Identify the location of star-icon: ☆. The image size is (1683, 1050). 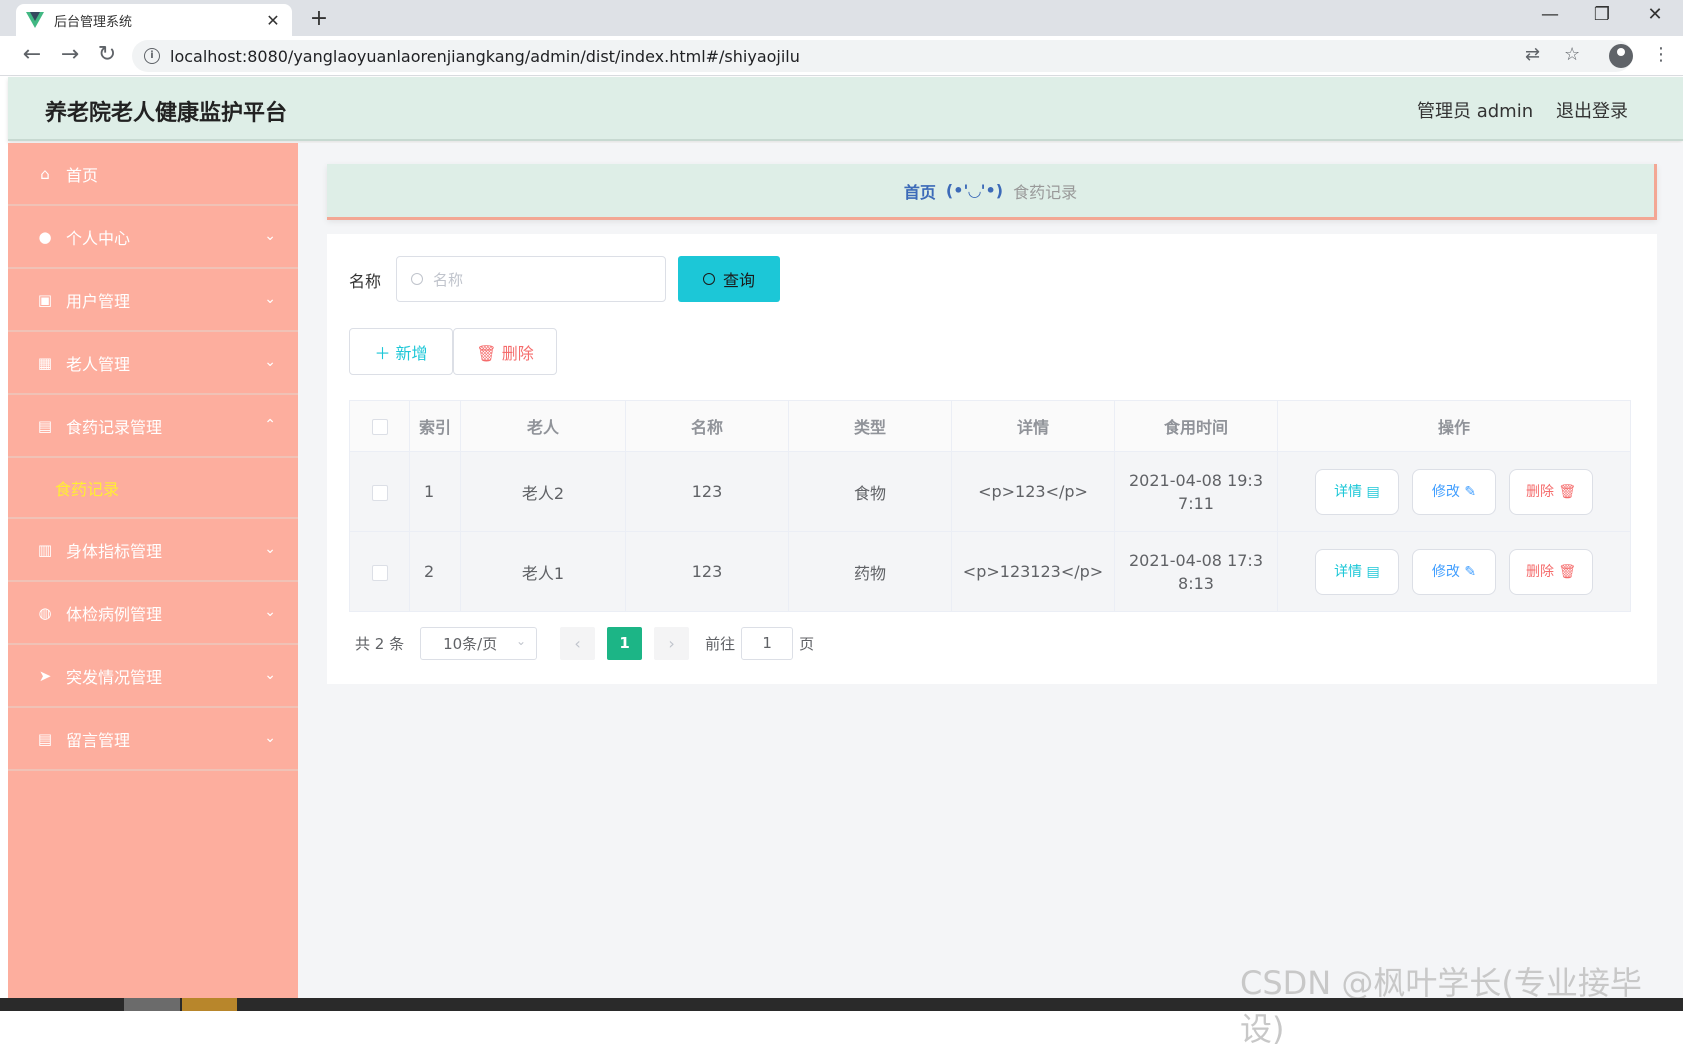
(1572, 54).